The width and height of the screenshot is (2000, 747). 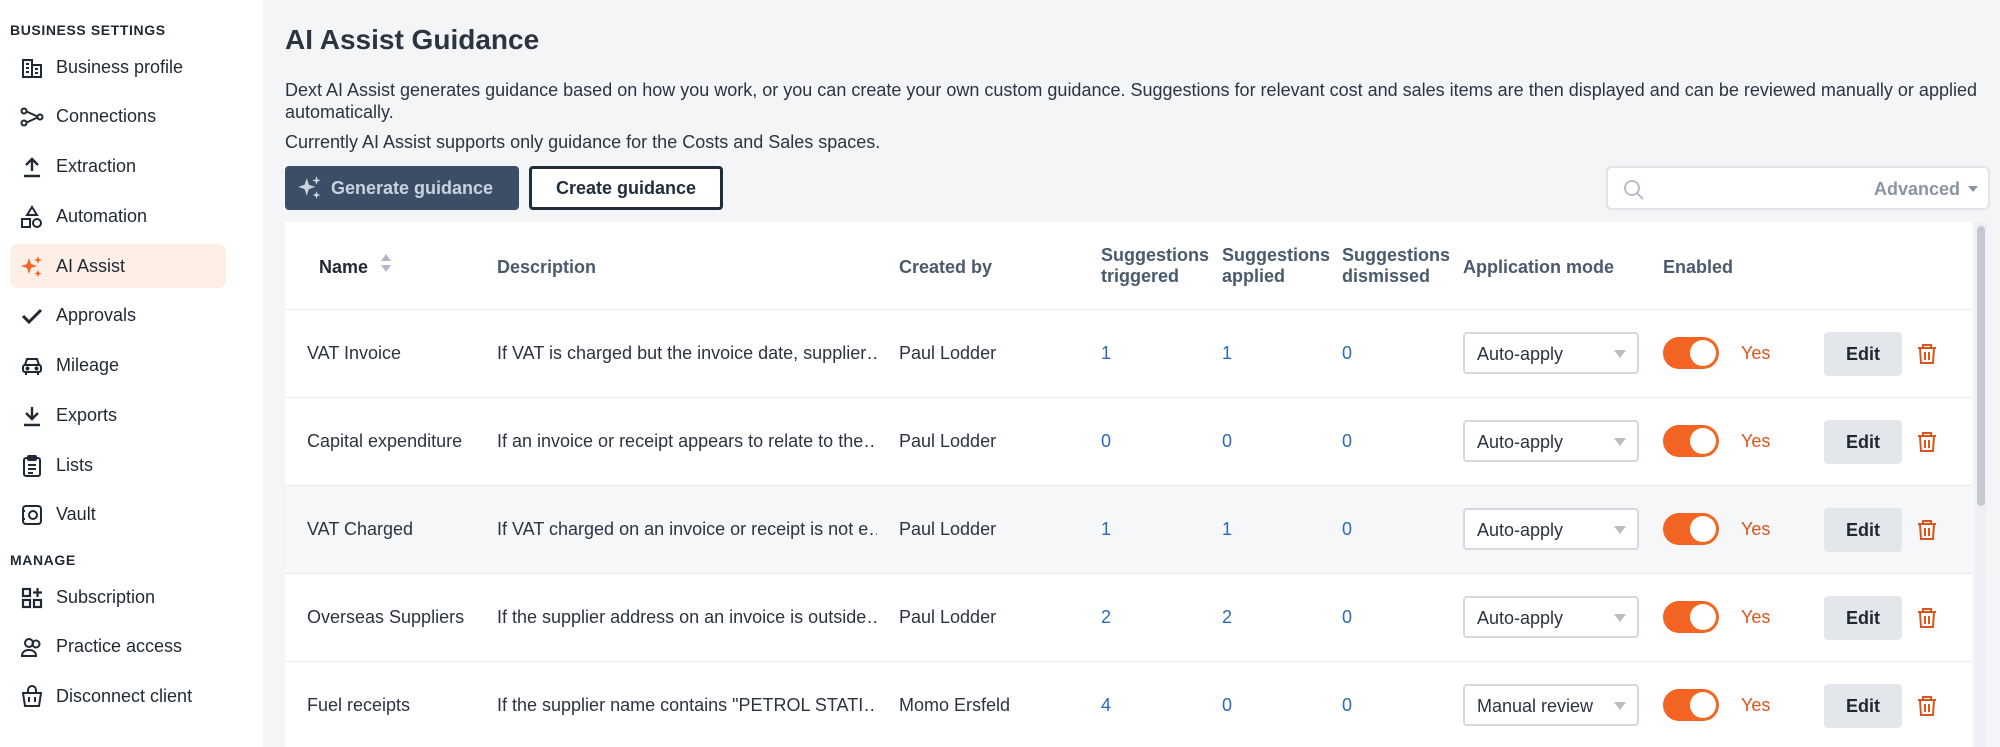 What do you see at coordinates (1227, 617) in the screenshot?
I see `row-applied-link: 2` at bounding box center [1227, 617].